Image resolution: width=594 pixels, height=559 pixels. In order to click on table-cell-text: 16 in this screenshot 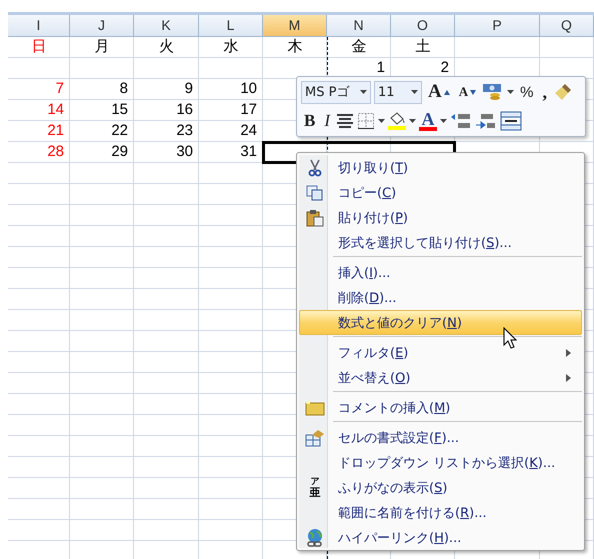, I will do `click(184, 110)`.